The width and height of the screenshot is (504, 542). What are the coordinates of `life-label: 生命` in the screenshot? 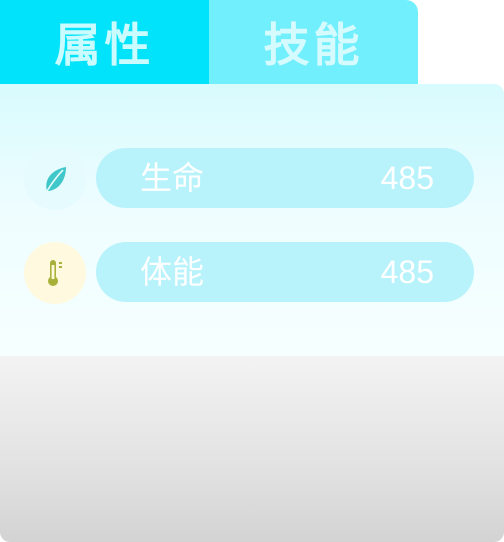 It's located at (172, 178).